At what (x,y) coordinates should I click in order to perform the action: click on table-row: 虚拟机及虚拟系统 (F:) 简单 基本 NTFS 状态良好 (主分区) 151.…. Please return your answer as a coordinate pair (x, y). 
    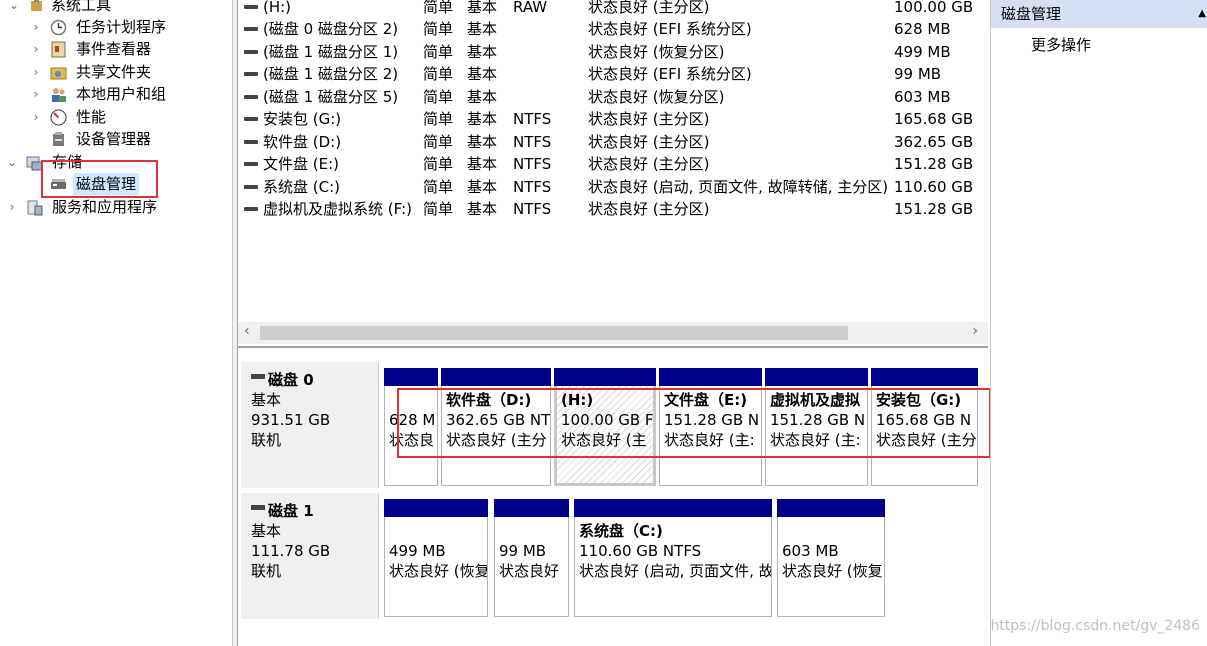
    Looking at the image, I should click on (613, 209).